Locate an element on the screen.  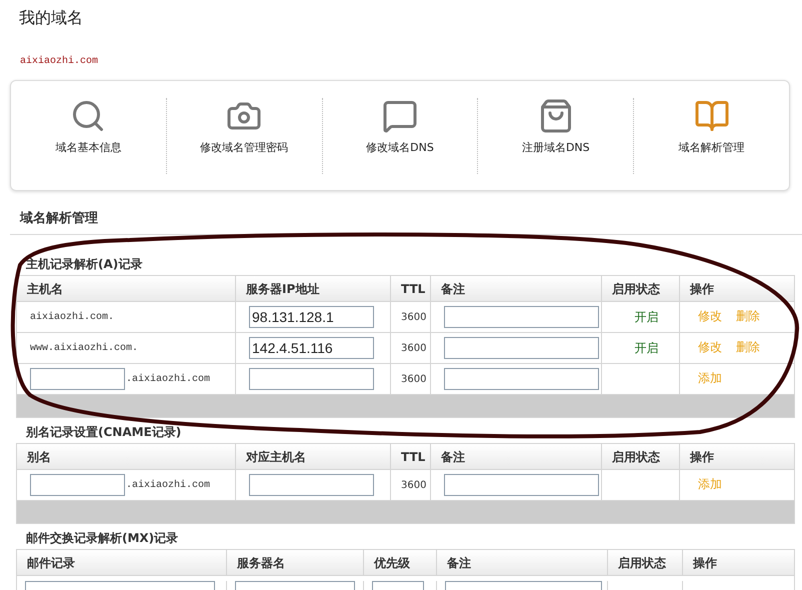
table-title: 邮件交换记录解析(MX)记录 is located at coordinates (102, 538).